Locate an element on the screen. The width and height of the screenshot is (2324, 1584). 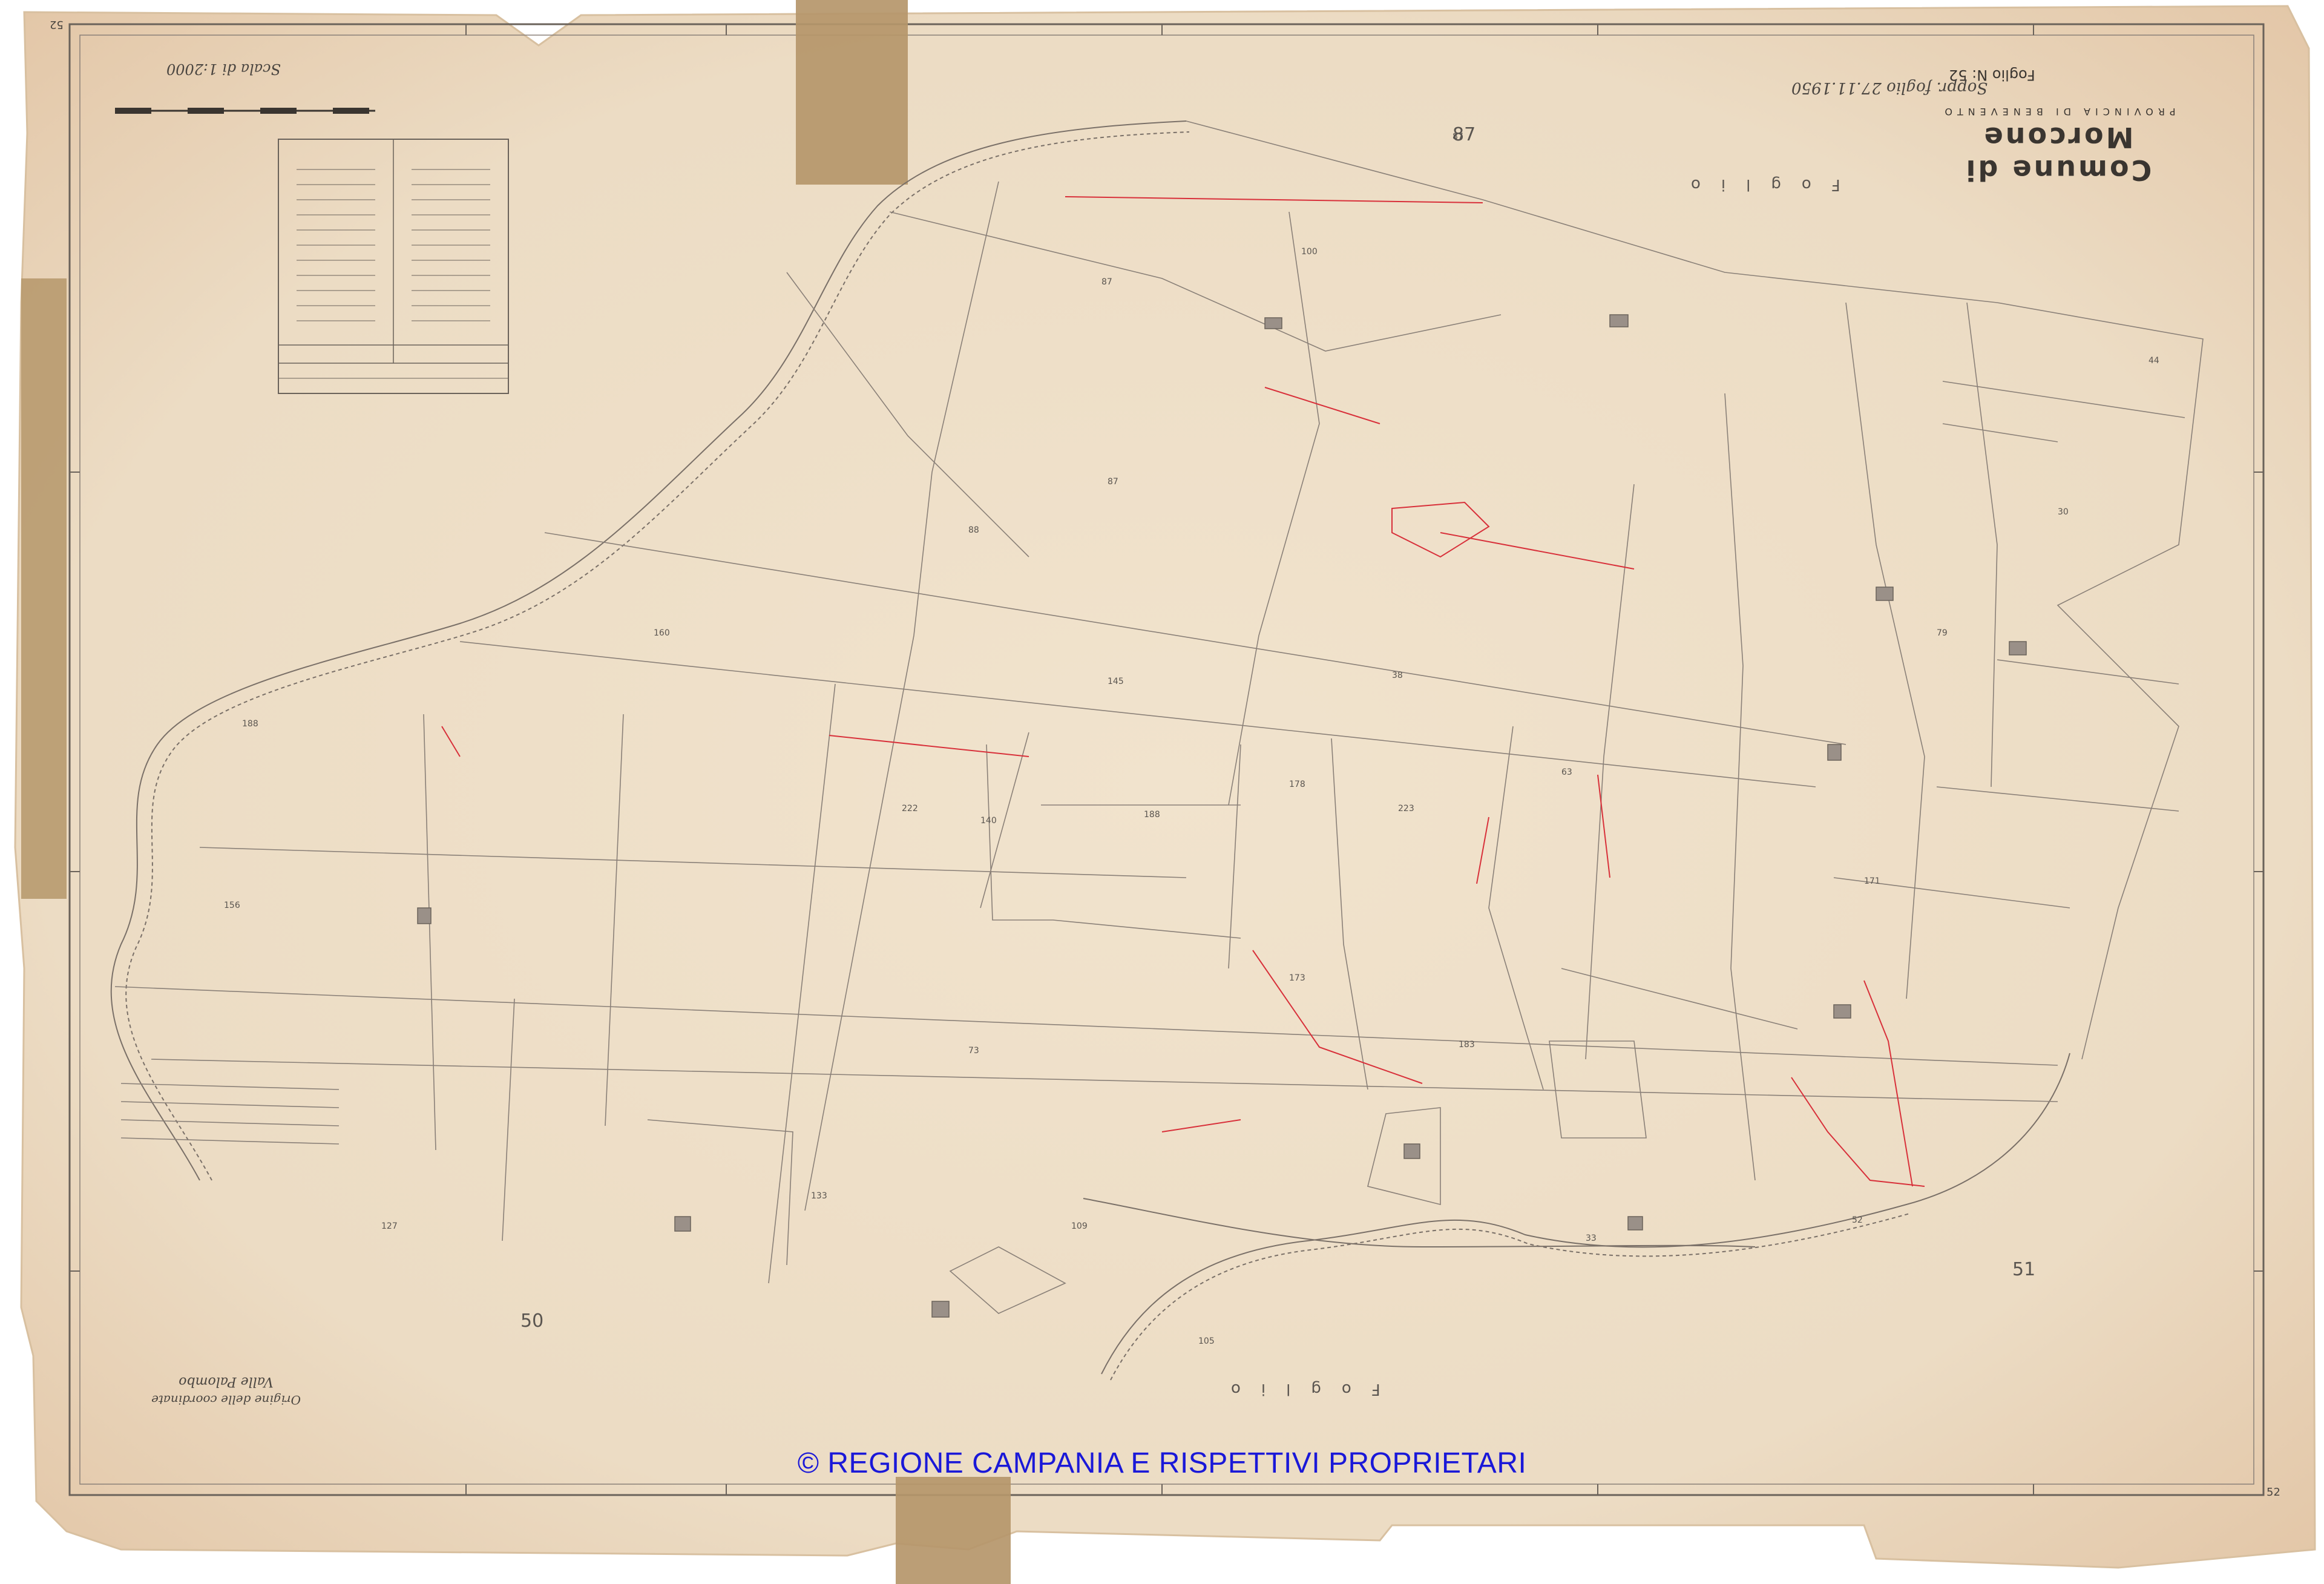
provincia-name: PROVINCIA DI BENEVENTO is located at coordinates (2058, 112).